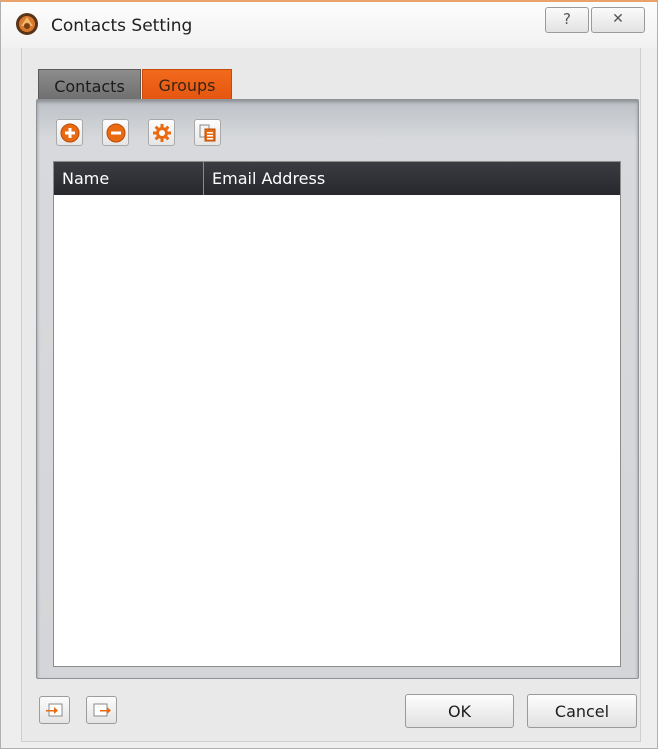  I want to click on title-bar: Contacts Setting ? ✕, so click(329, 25).